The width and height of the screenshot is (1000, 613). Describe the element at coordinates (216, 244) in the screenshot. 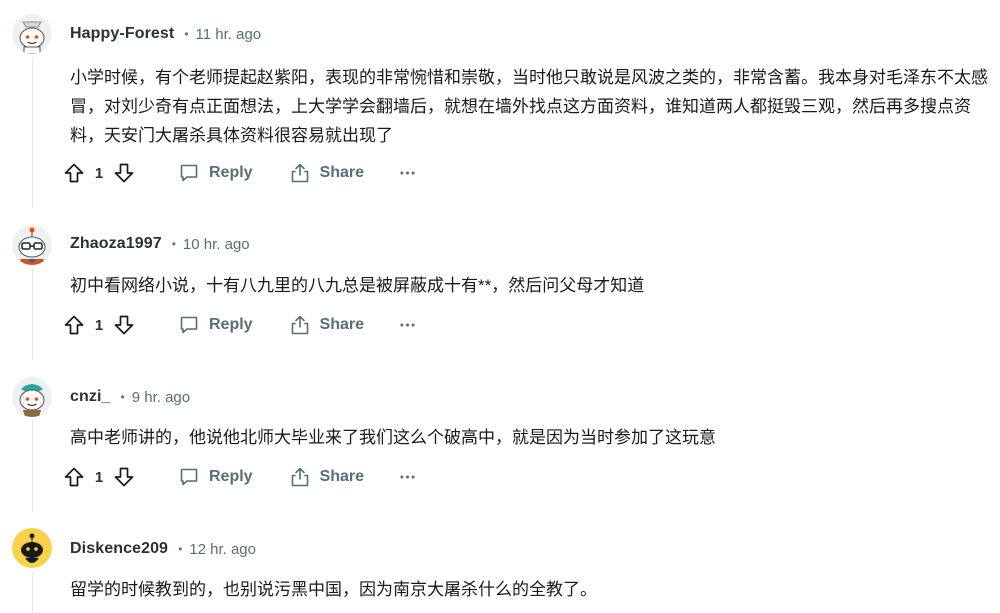

I see `timestamp: 10 hr. ago` at that location.